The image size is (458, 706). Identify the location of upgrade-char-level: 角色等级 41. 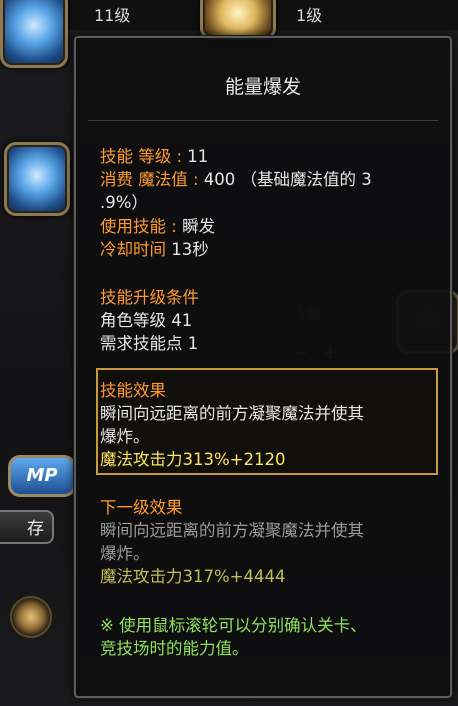
(146, 320).